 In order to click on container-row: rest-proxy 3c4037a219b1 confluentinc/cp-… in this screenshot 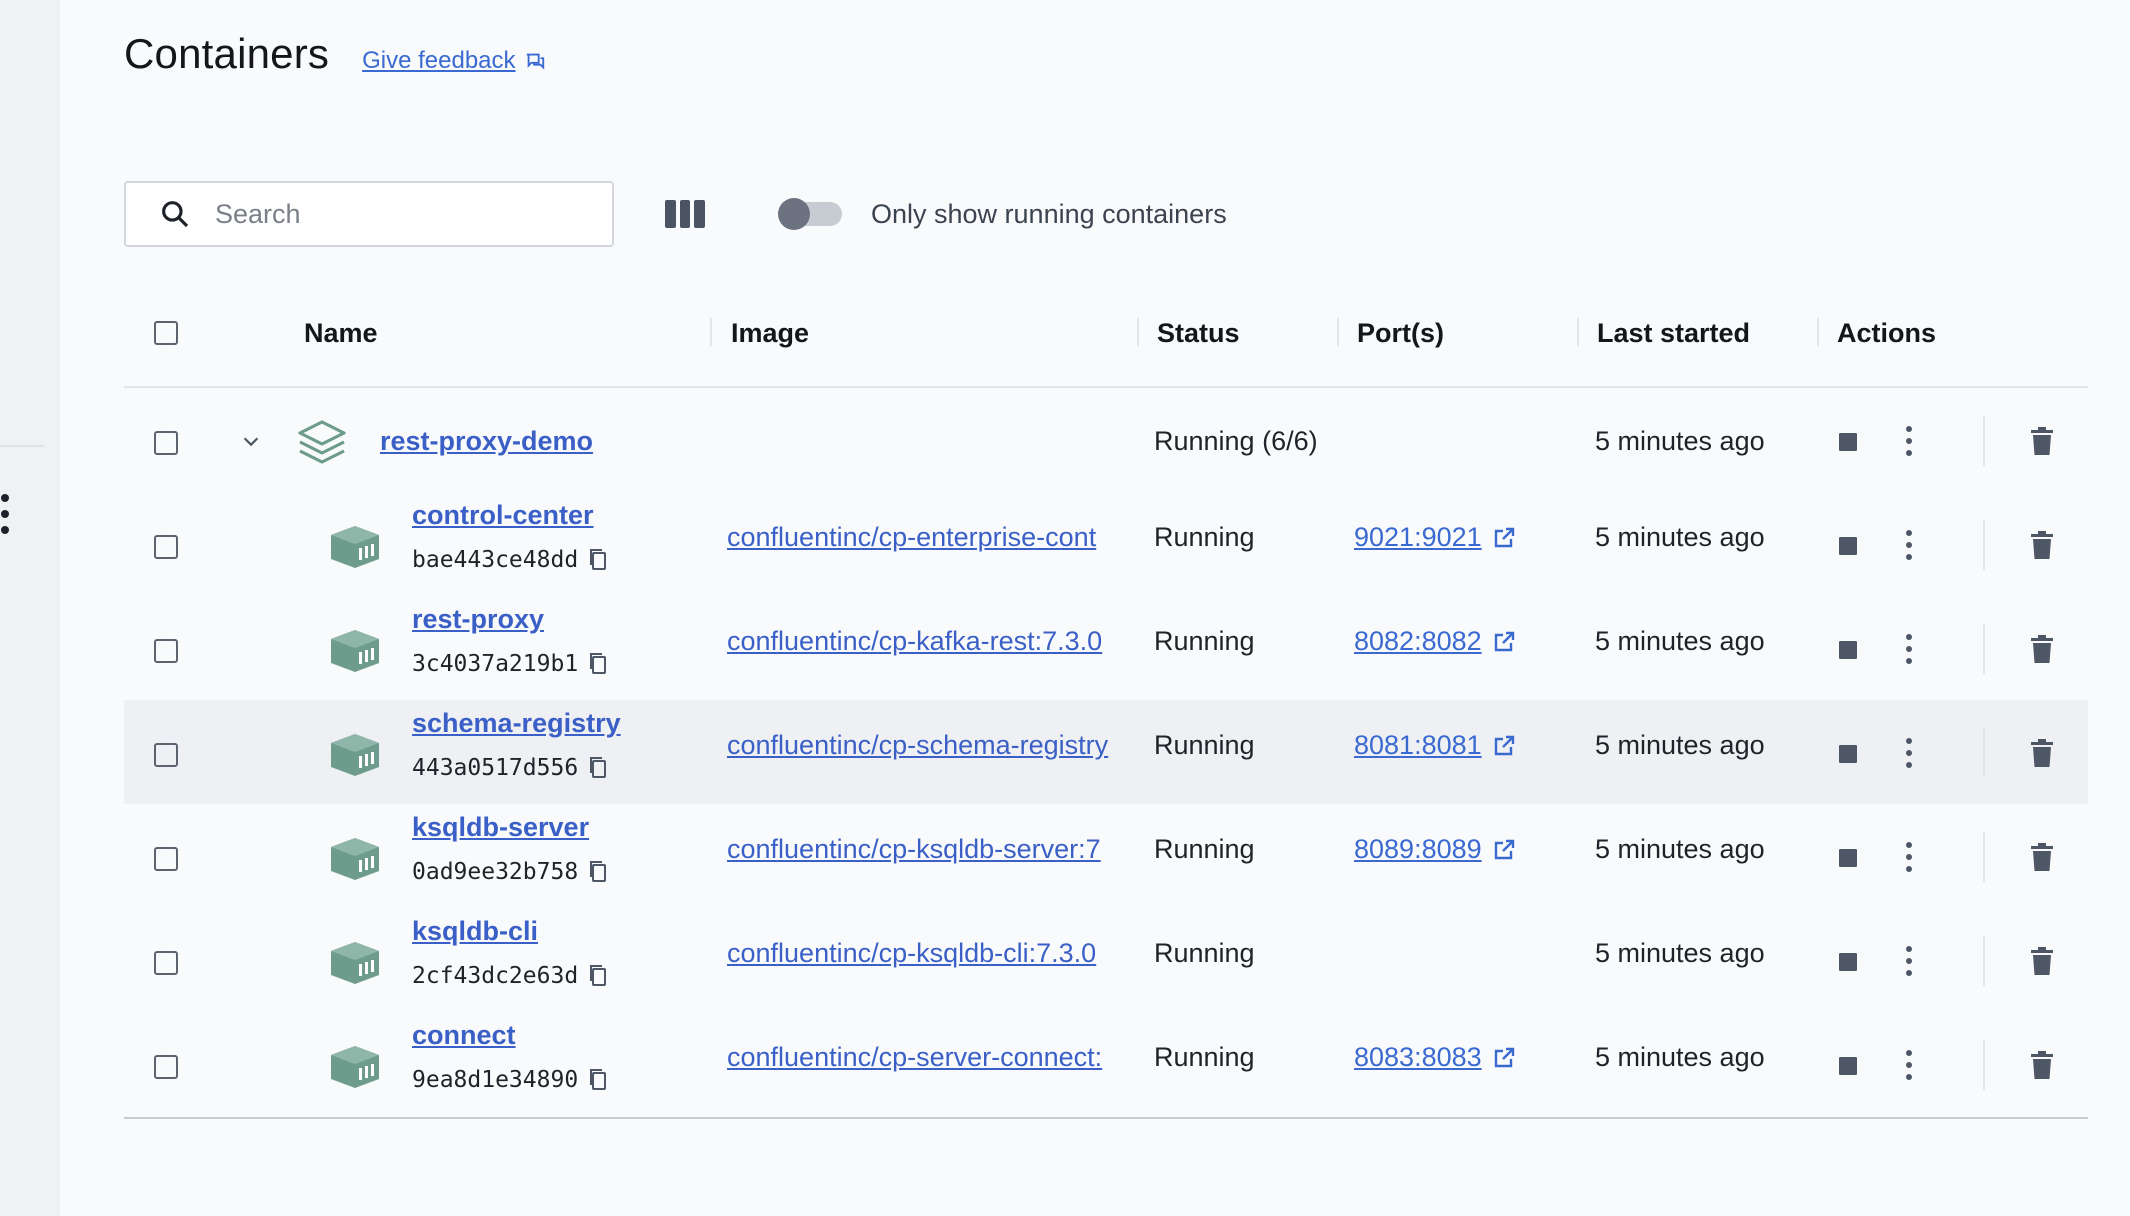, I will do `click(1106, 648)`.